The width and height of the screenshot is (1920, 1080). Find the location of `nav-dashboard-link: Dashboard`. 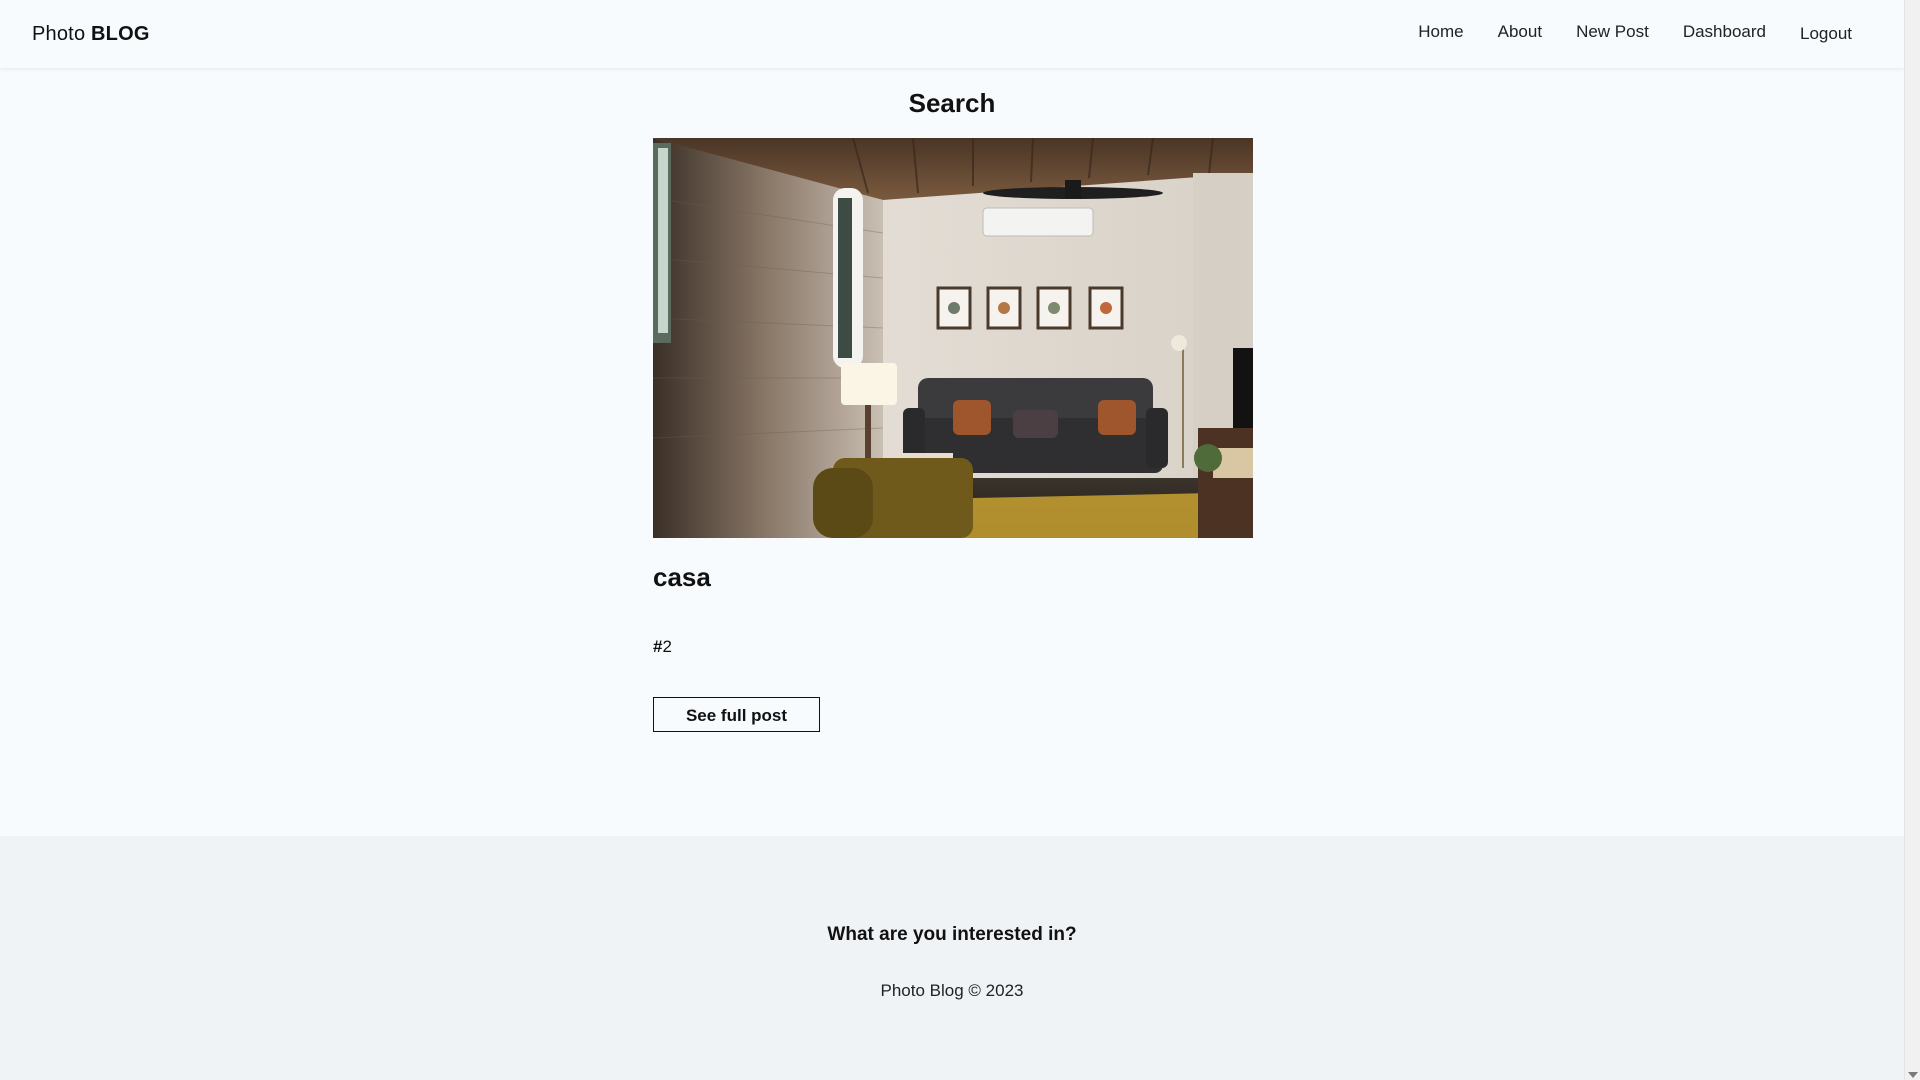

nav-dashboard-link: Dashboard is located at coordinates (1724, 32).